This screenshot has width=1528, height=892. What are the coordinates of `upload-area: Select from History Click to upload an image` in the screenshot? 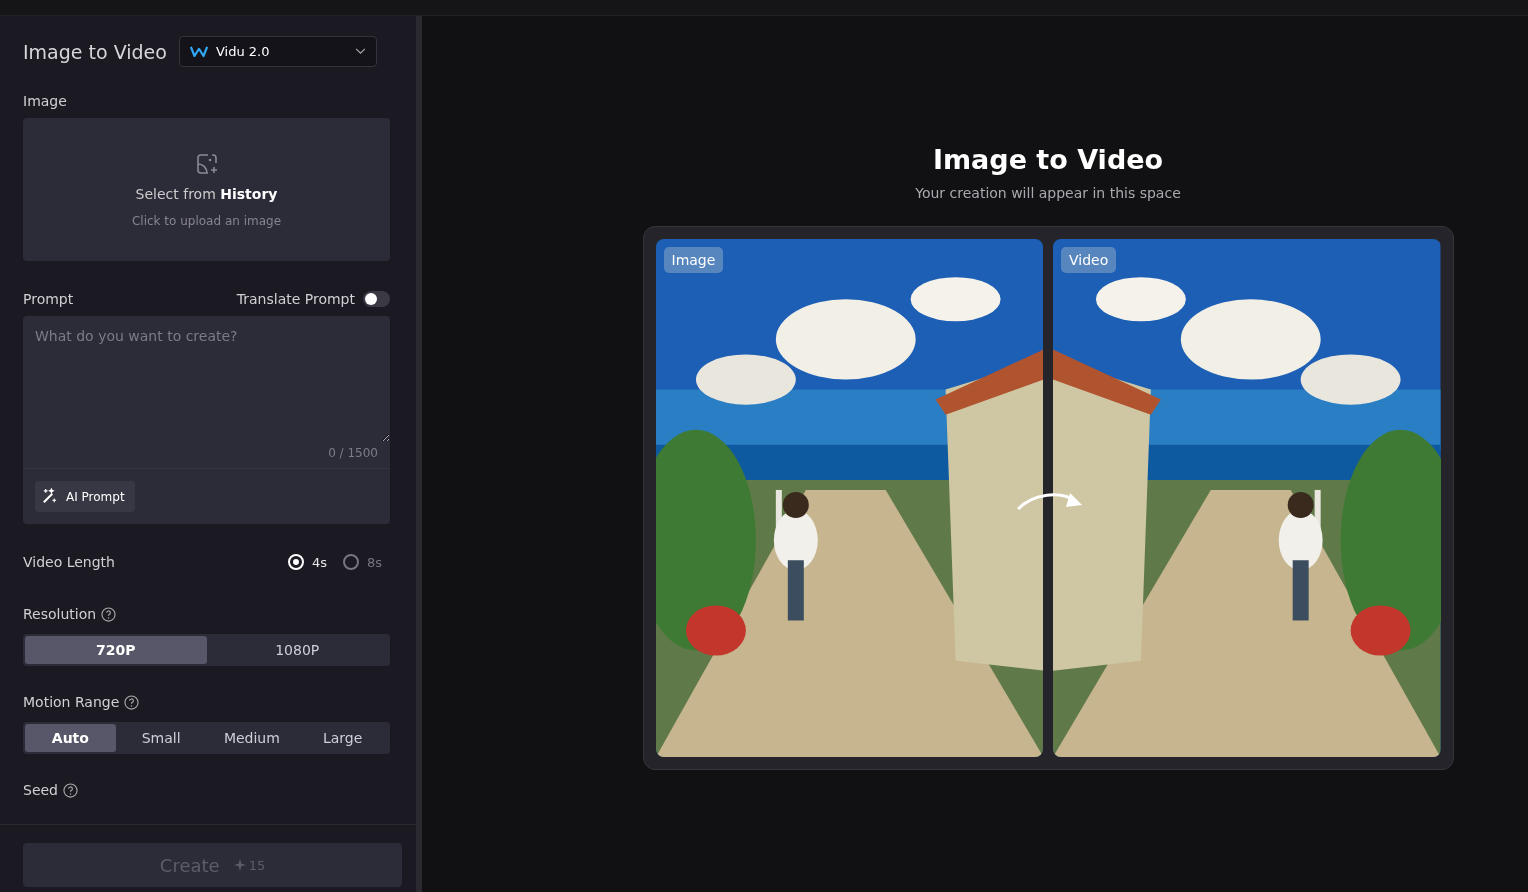 It's located at (206, 189).